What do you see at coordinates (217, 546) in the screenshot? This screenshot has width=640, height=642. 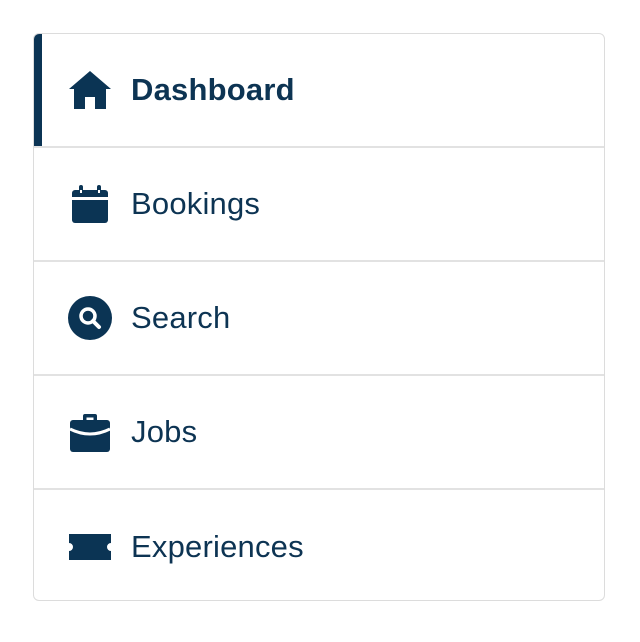 I see `nav-item-label: Experiences` at bounding box center [217, 546].